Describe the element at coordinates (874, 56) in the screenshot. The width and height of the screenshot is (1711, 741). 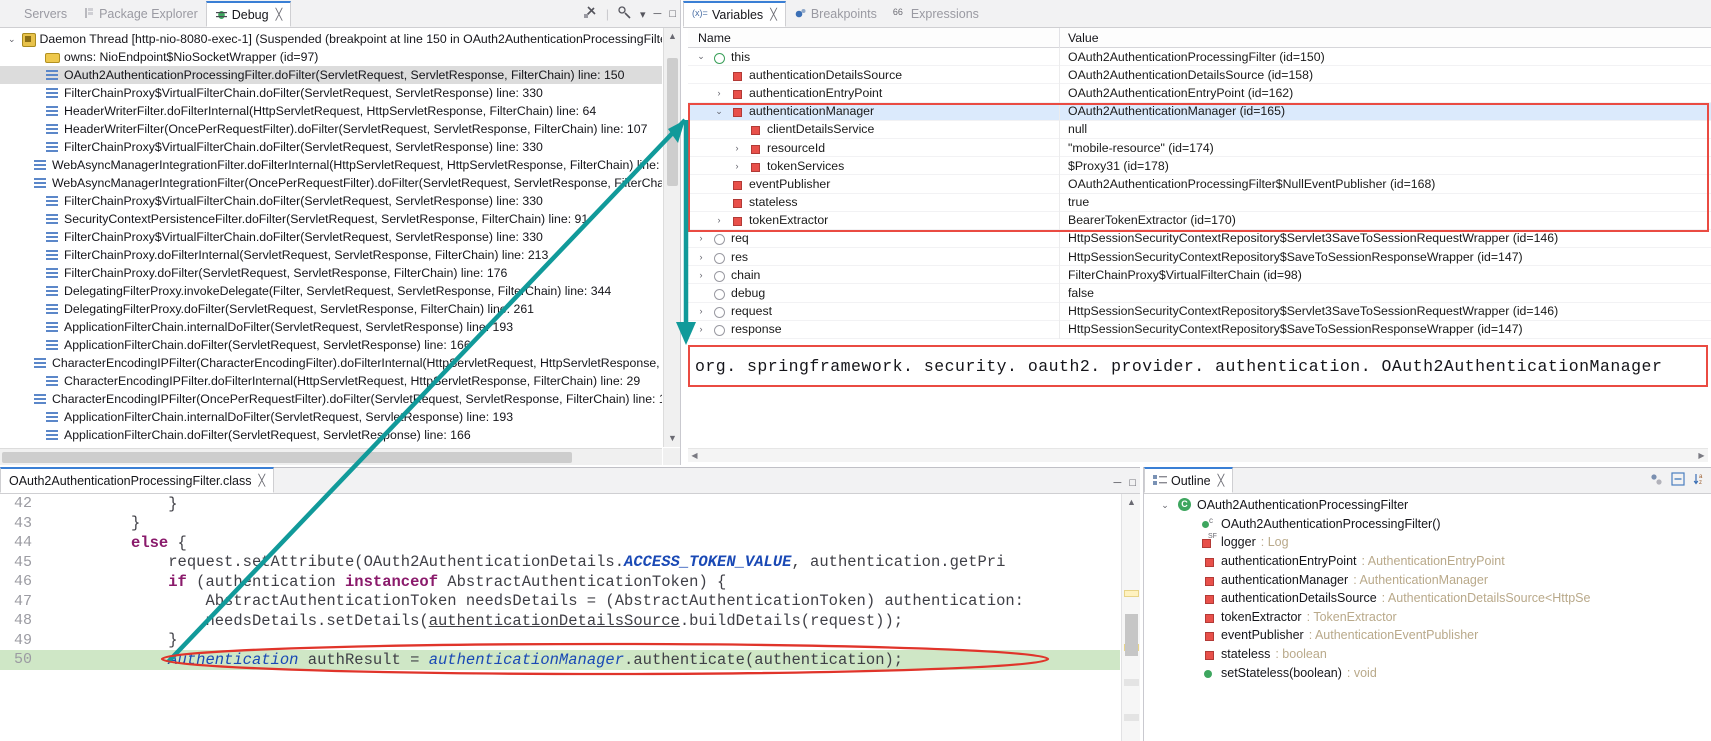
I see `variable-name-cell: ⌄ this` at that location.